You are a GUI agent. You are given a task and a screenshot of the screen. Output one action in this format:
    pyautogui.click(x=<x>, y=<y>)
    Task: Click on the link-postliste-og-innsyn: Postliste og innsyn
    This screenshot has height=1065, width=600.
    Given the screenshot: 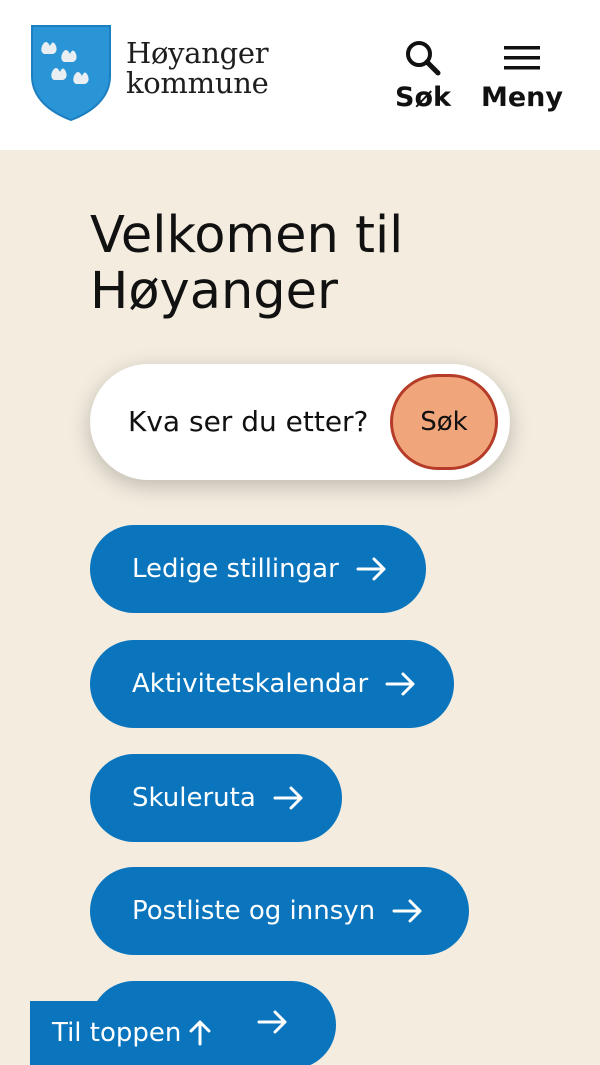 What is the action you would take?
    pyautogui.click(x=279, y=911)
    